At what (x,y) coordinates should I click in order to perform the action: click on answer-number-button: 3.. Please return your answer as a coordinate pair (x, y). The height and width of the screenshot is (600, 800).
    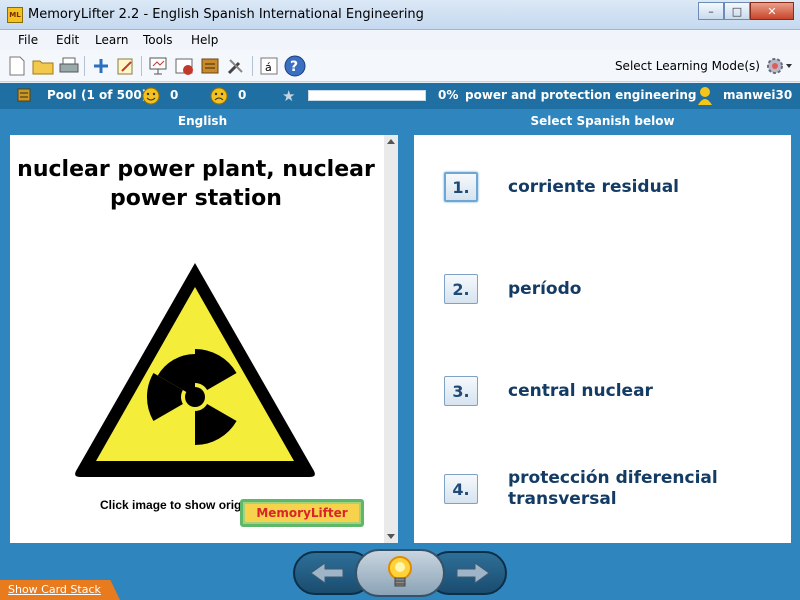
    Looking at the image, I should click on (461, 391).